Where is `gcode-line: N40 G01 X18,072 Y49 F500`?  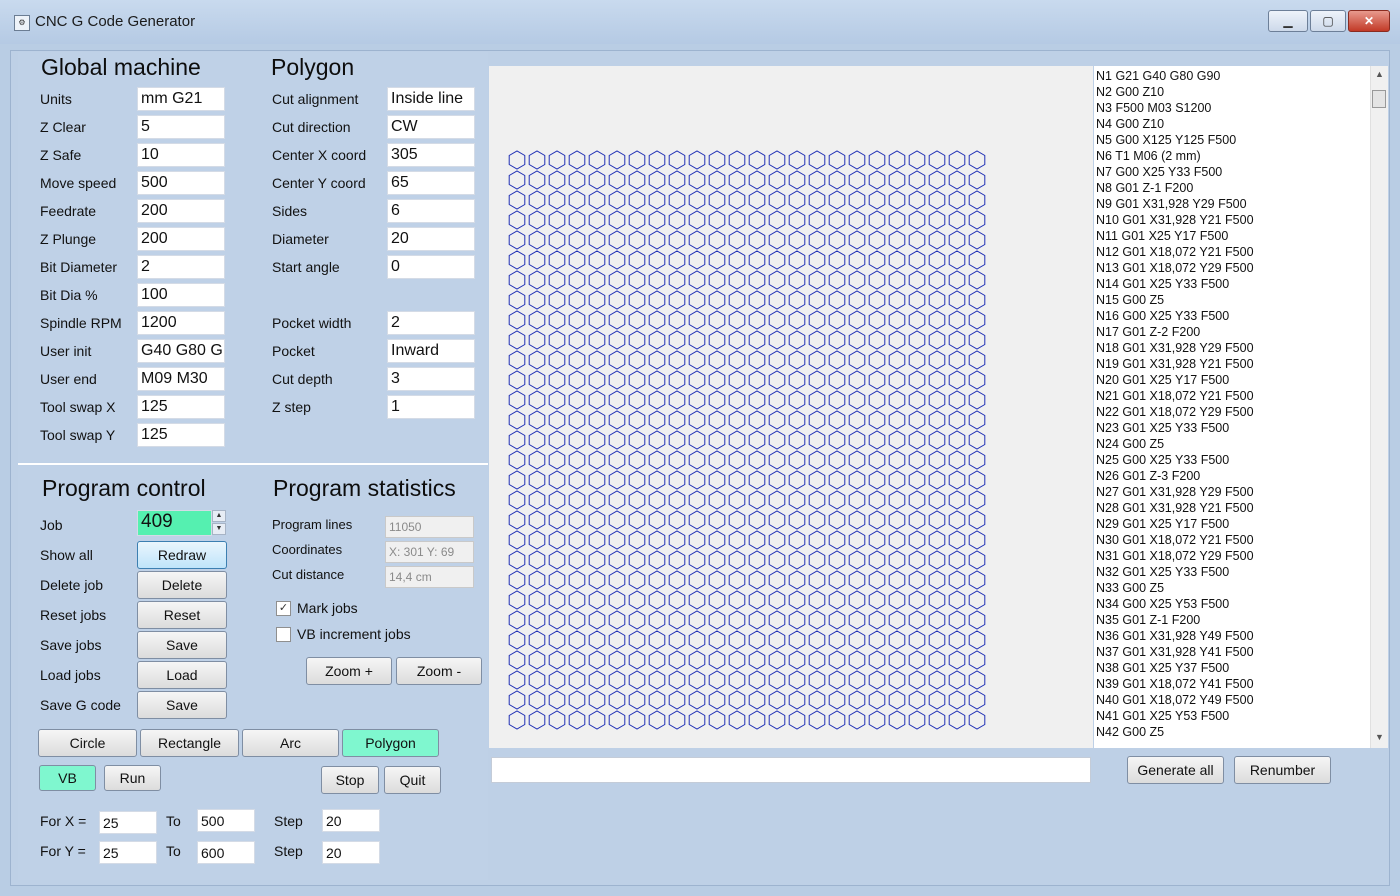
gcode-line: N40 G01 X18,072 Y49 F500 is located at coordinates (1175, 700).